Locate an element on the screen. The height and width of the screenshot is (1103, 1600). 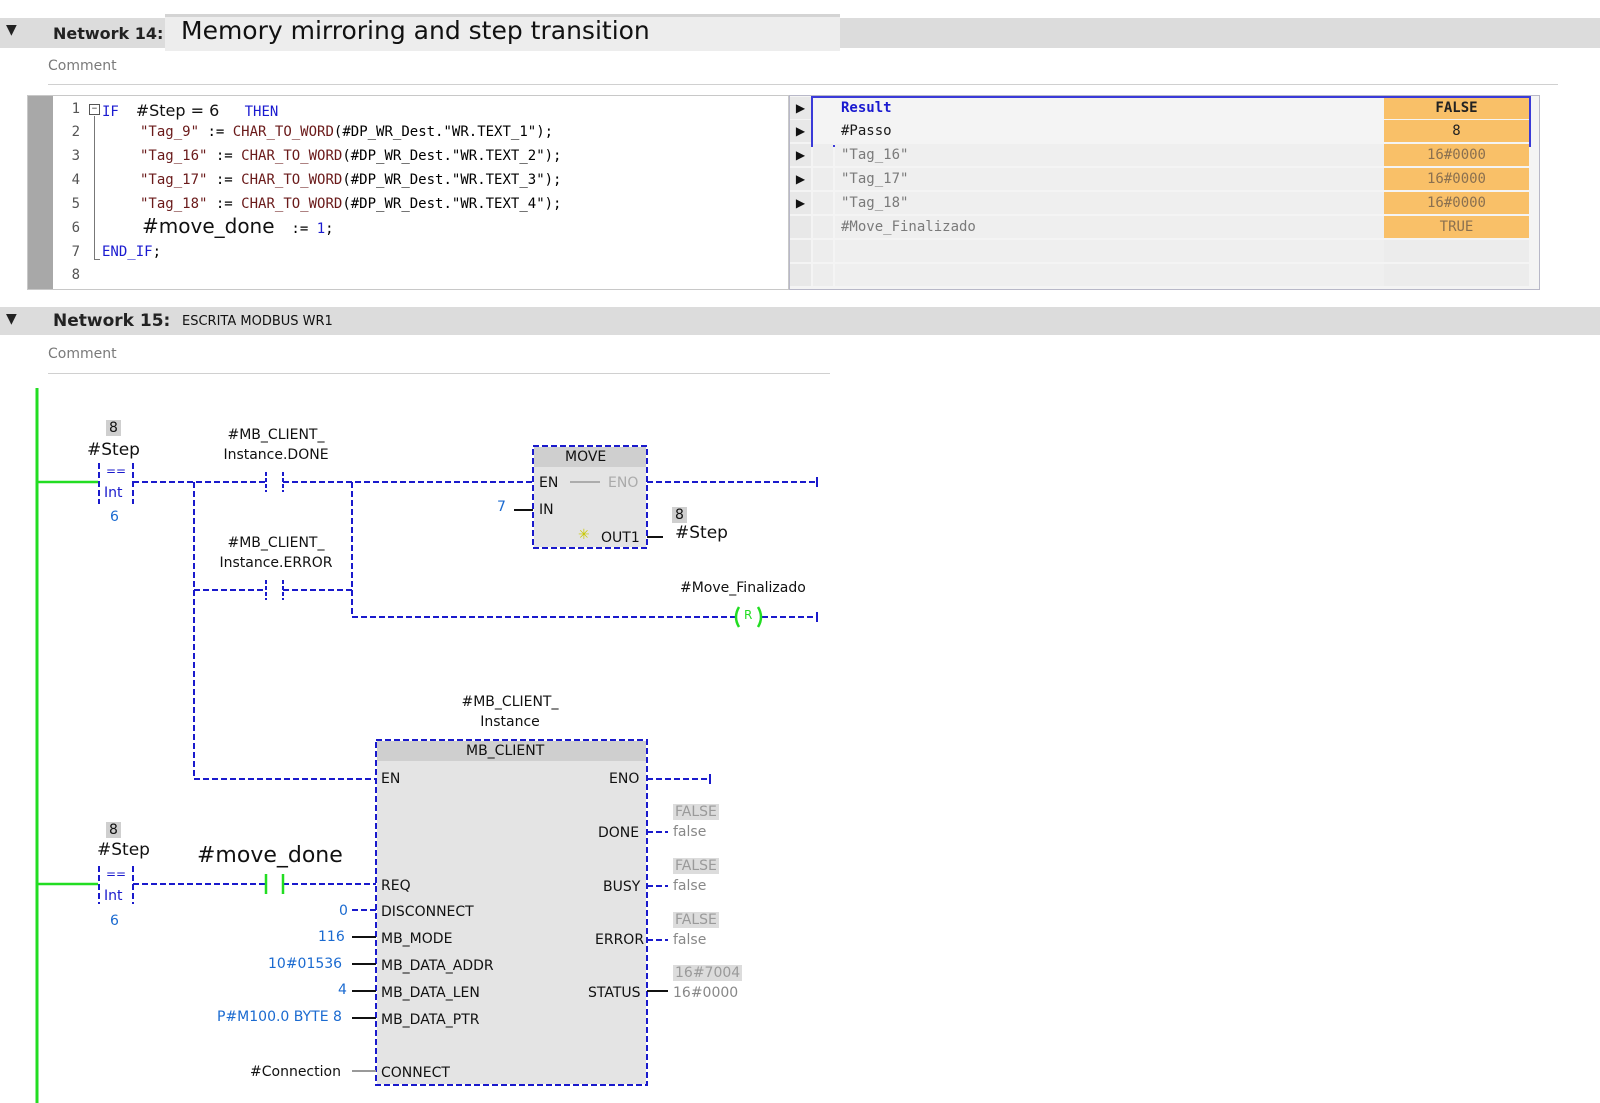
mb-busy-value: false is located at coordinates (689, 886).